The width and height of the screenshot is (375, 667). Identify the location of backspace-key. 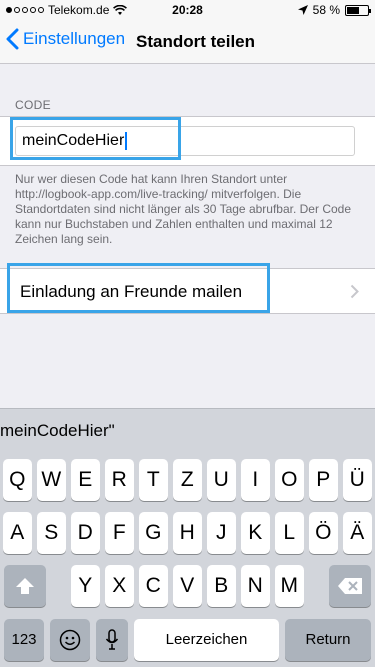
(350, 586).